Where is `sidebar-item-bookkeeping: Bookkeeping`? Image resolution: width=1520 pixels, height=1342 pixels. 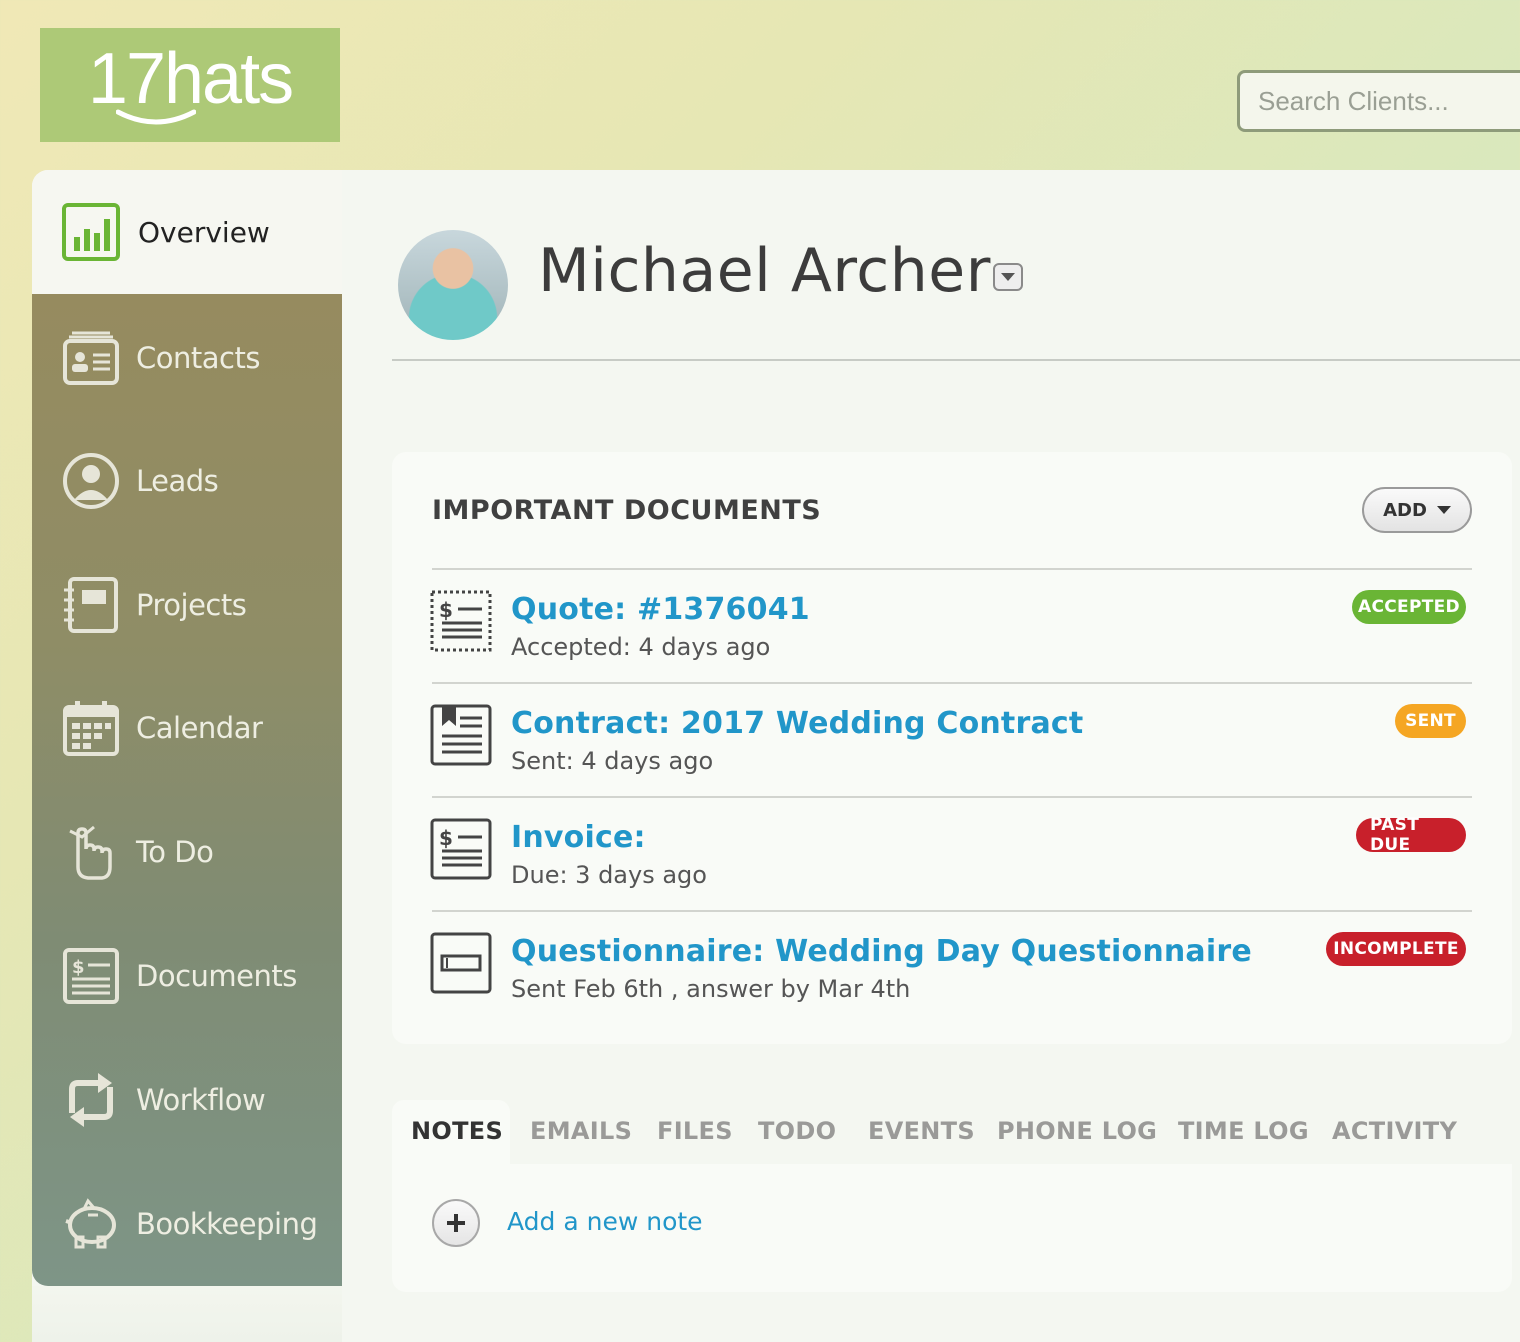
sidebar-item-bookkeeping: Bookkeeping is located at coordinates (190, 1224).